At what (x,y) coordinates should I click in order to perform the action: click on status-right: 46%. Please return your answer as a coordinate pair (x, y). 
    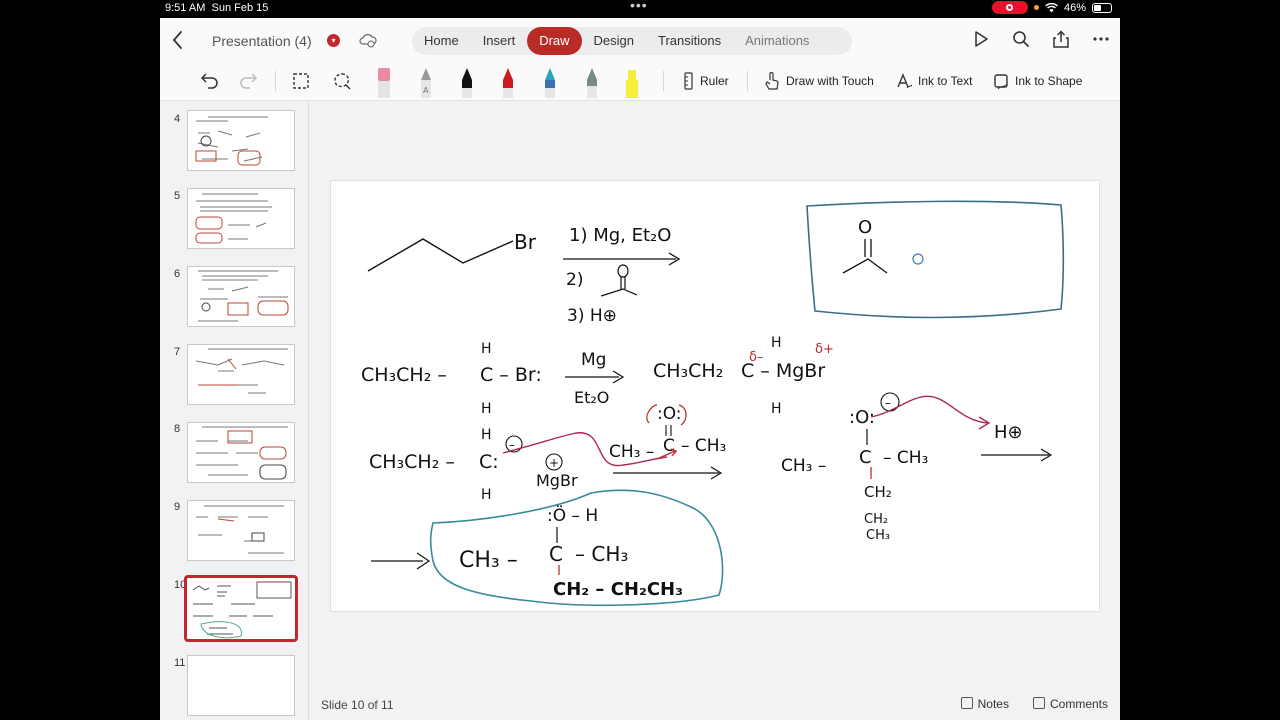
    Looking at the image, I should click on (1051, 7).